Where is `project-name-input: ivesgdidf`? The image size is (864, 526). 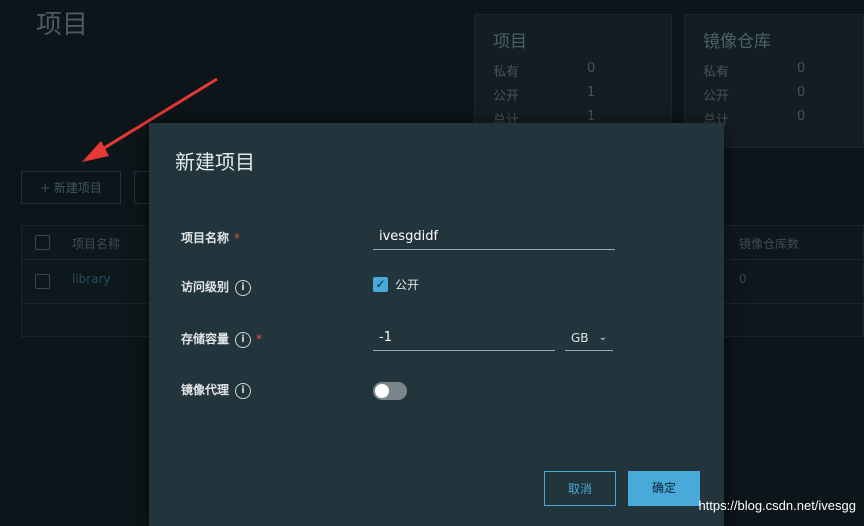 project-name-input: ivesgdidf is located at coordinates (494, 237).